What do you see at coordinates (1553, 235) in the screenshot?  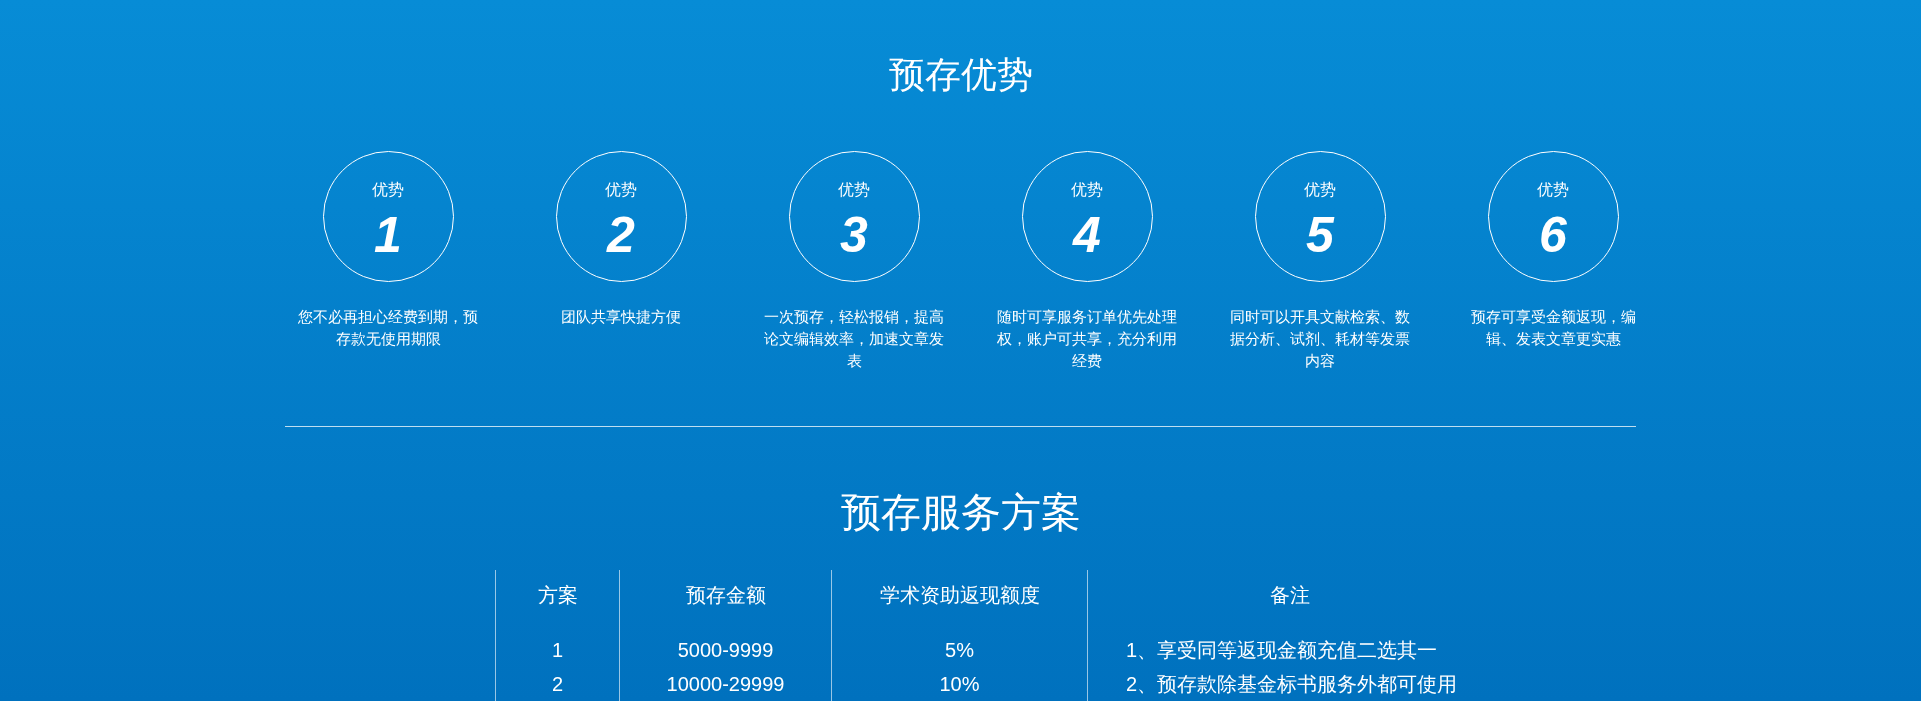 I see `advantage-number: 6` at bounding box center [1553, 235].